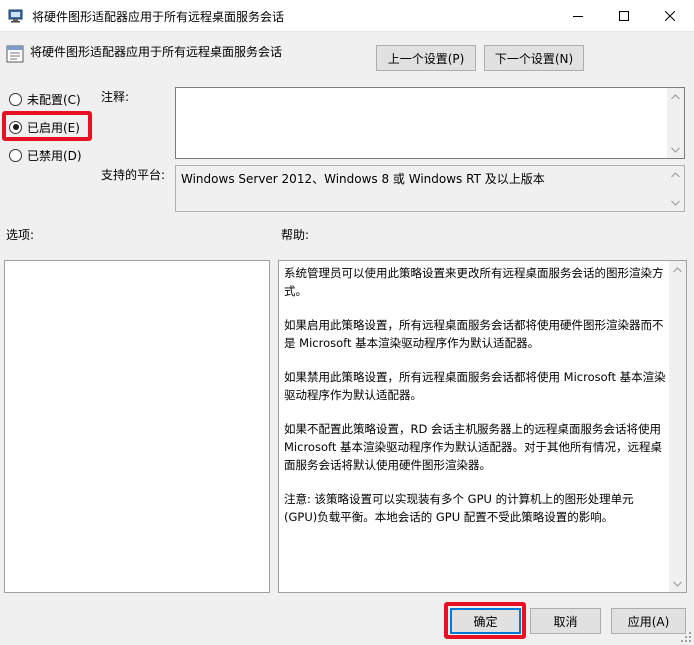 The image size is (694, 645). I want to click on radio-label: 已禁用(D), so click(54, 155).